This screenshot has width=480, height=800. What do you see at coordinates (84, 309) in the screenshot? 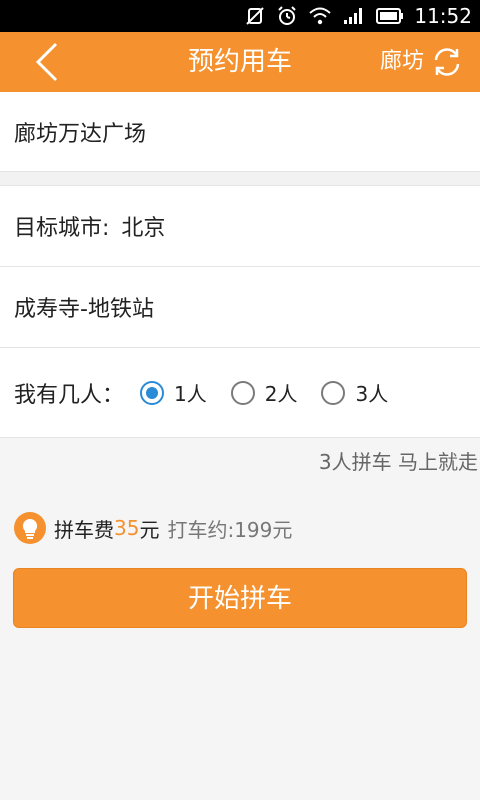
I see `destination: 成寿寺-地铁站` at bounding box center [84, 309].